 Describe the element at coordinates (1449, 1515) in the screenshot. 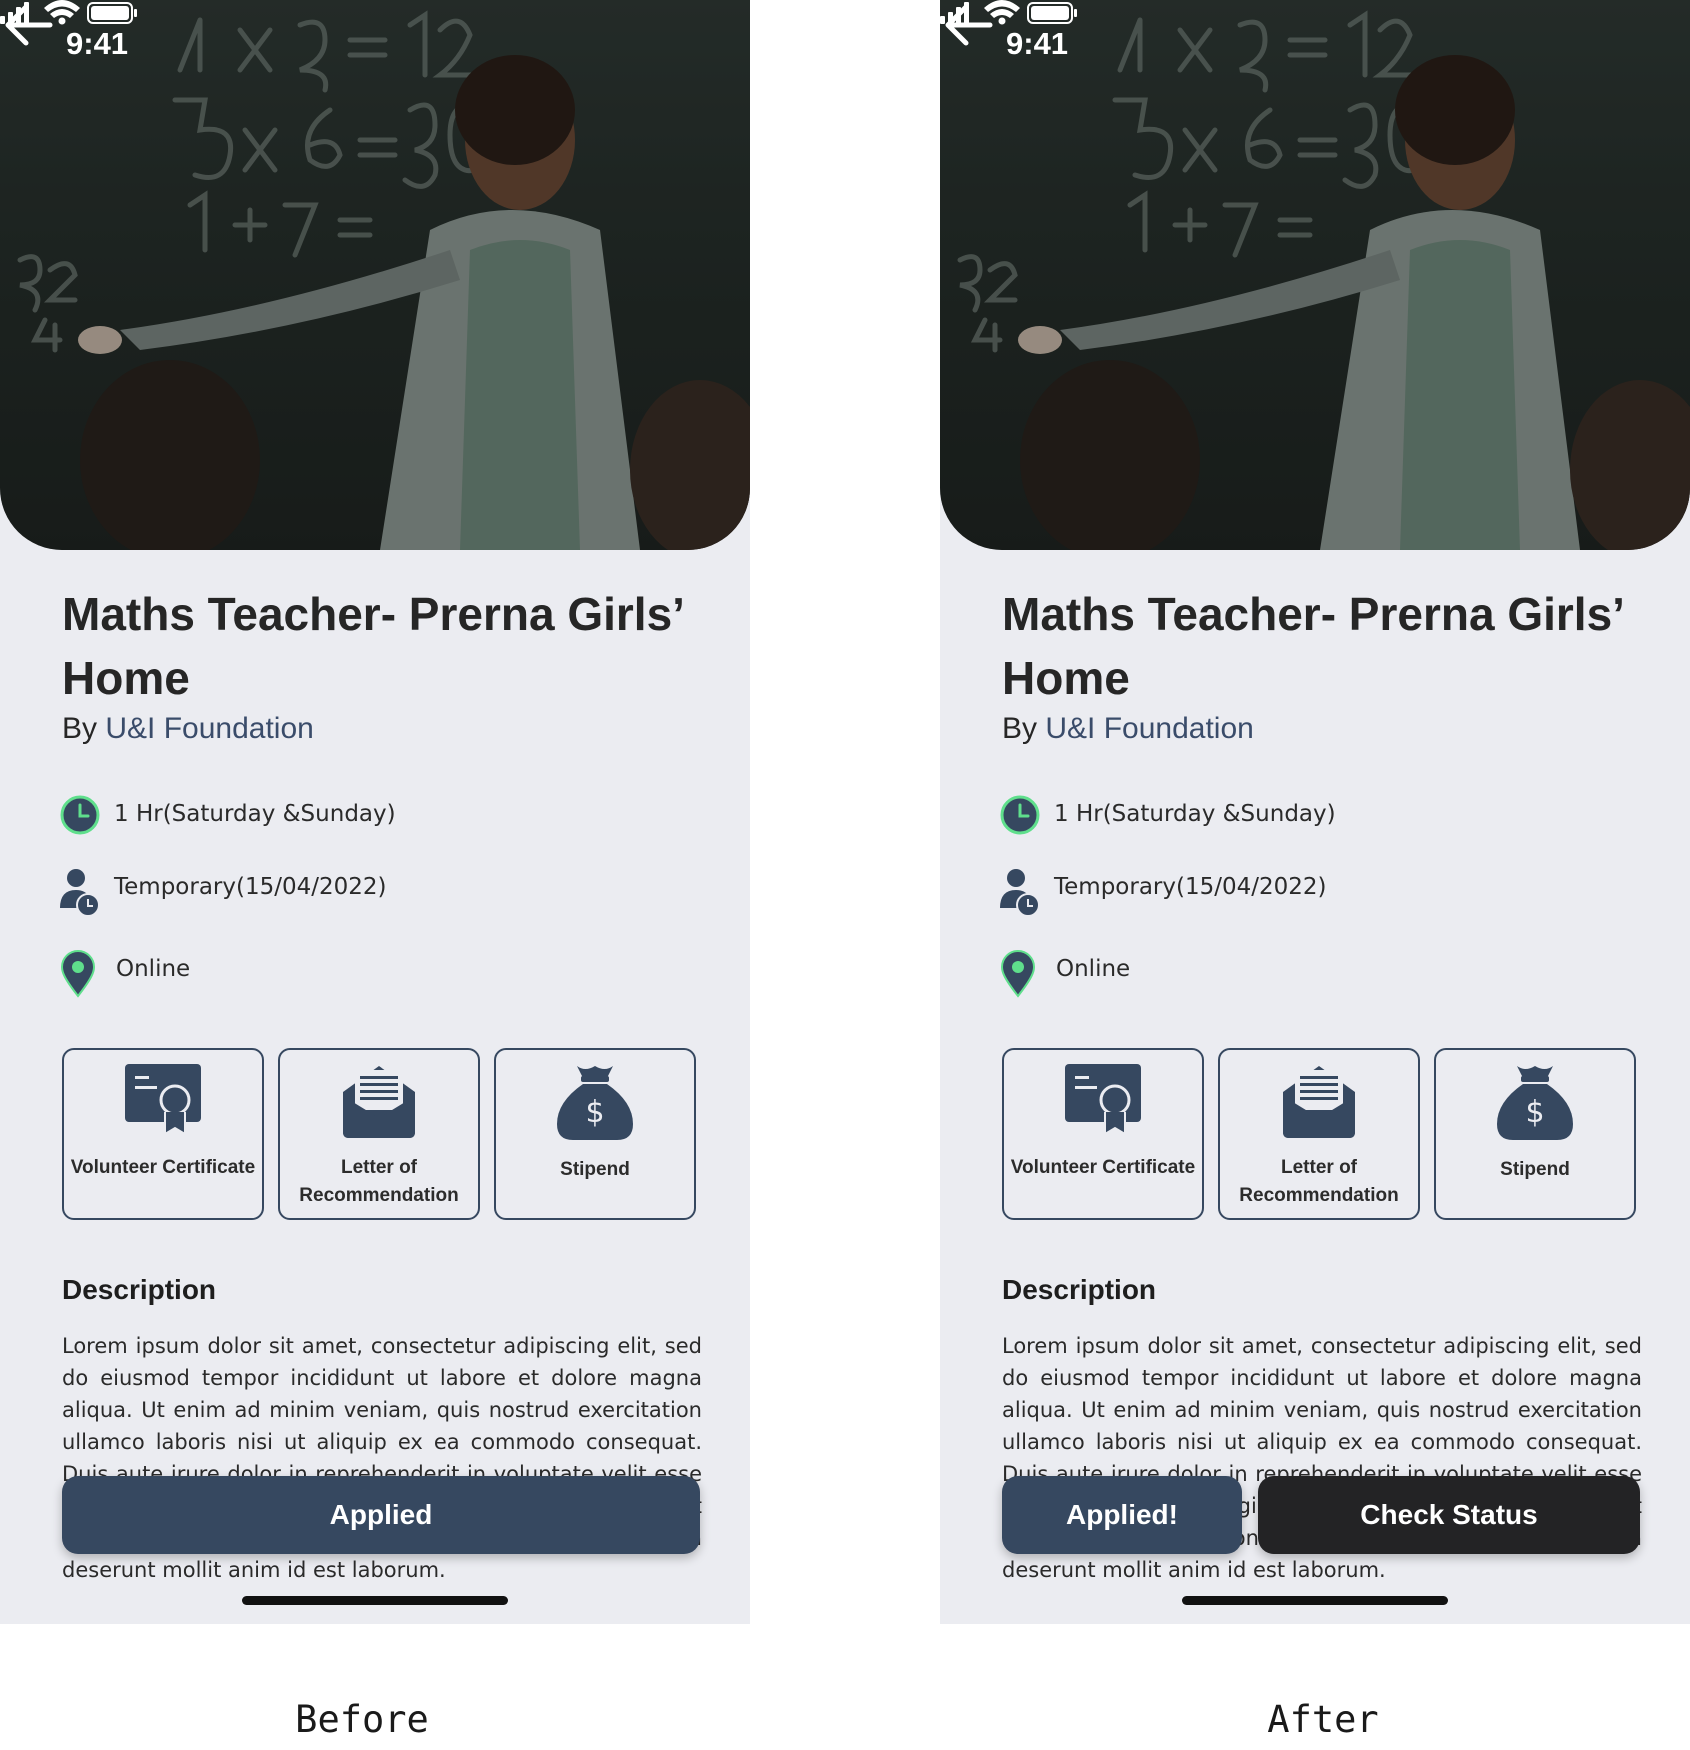

I see `check-status-button: Check Status` at that location.